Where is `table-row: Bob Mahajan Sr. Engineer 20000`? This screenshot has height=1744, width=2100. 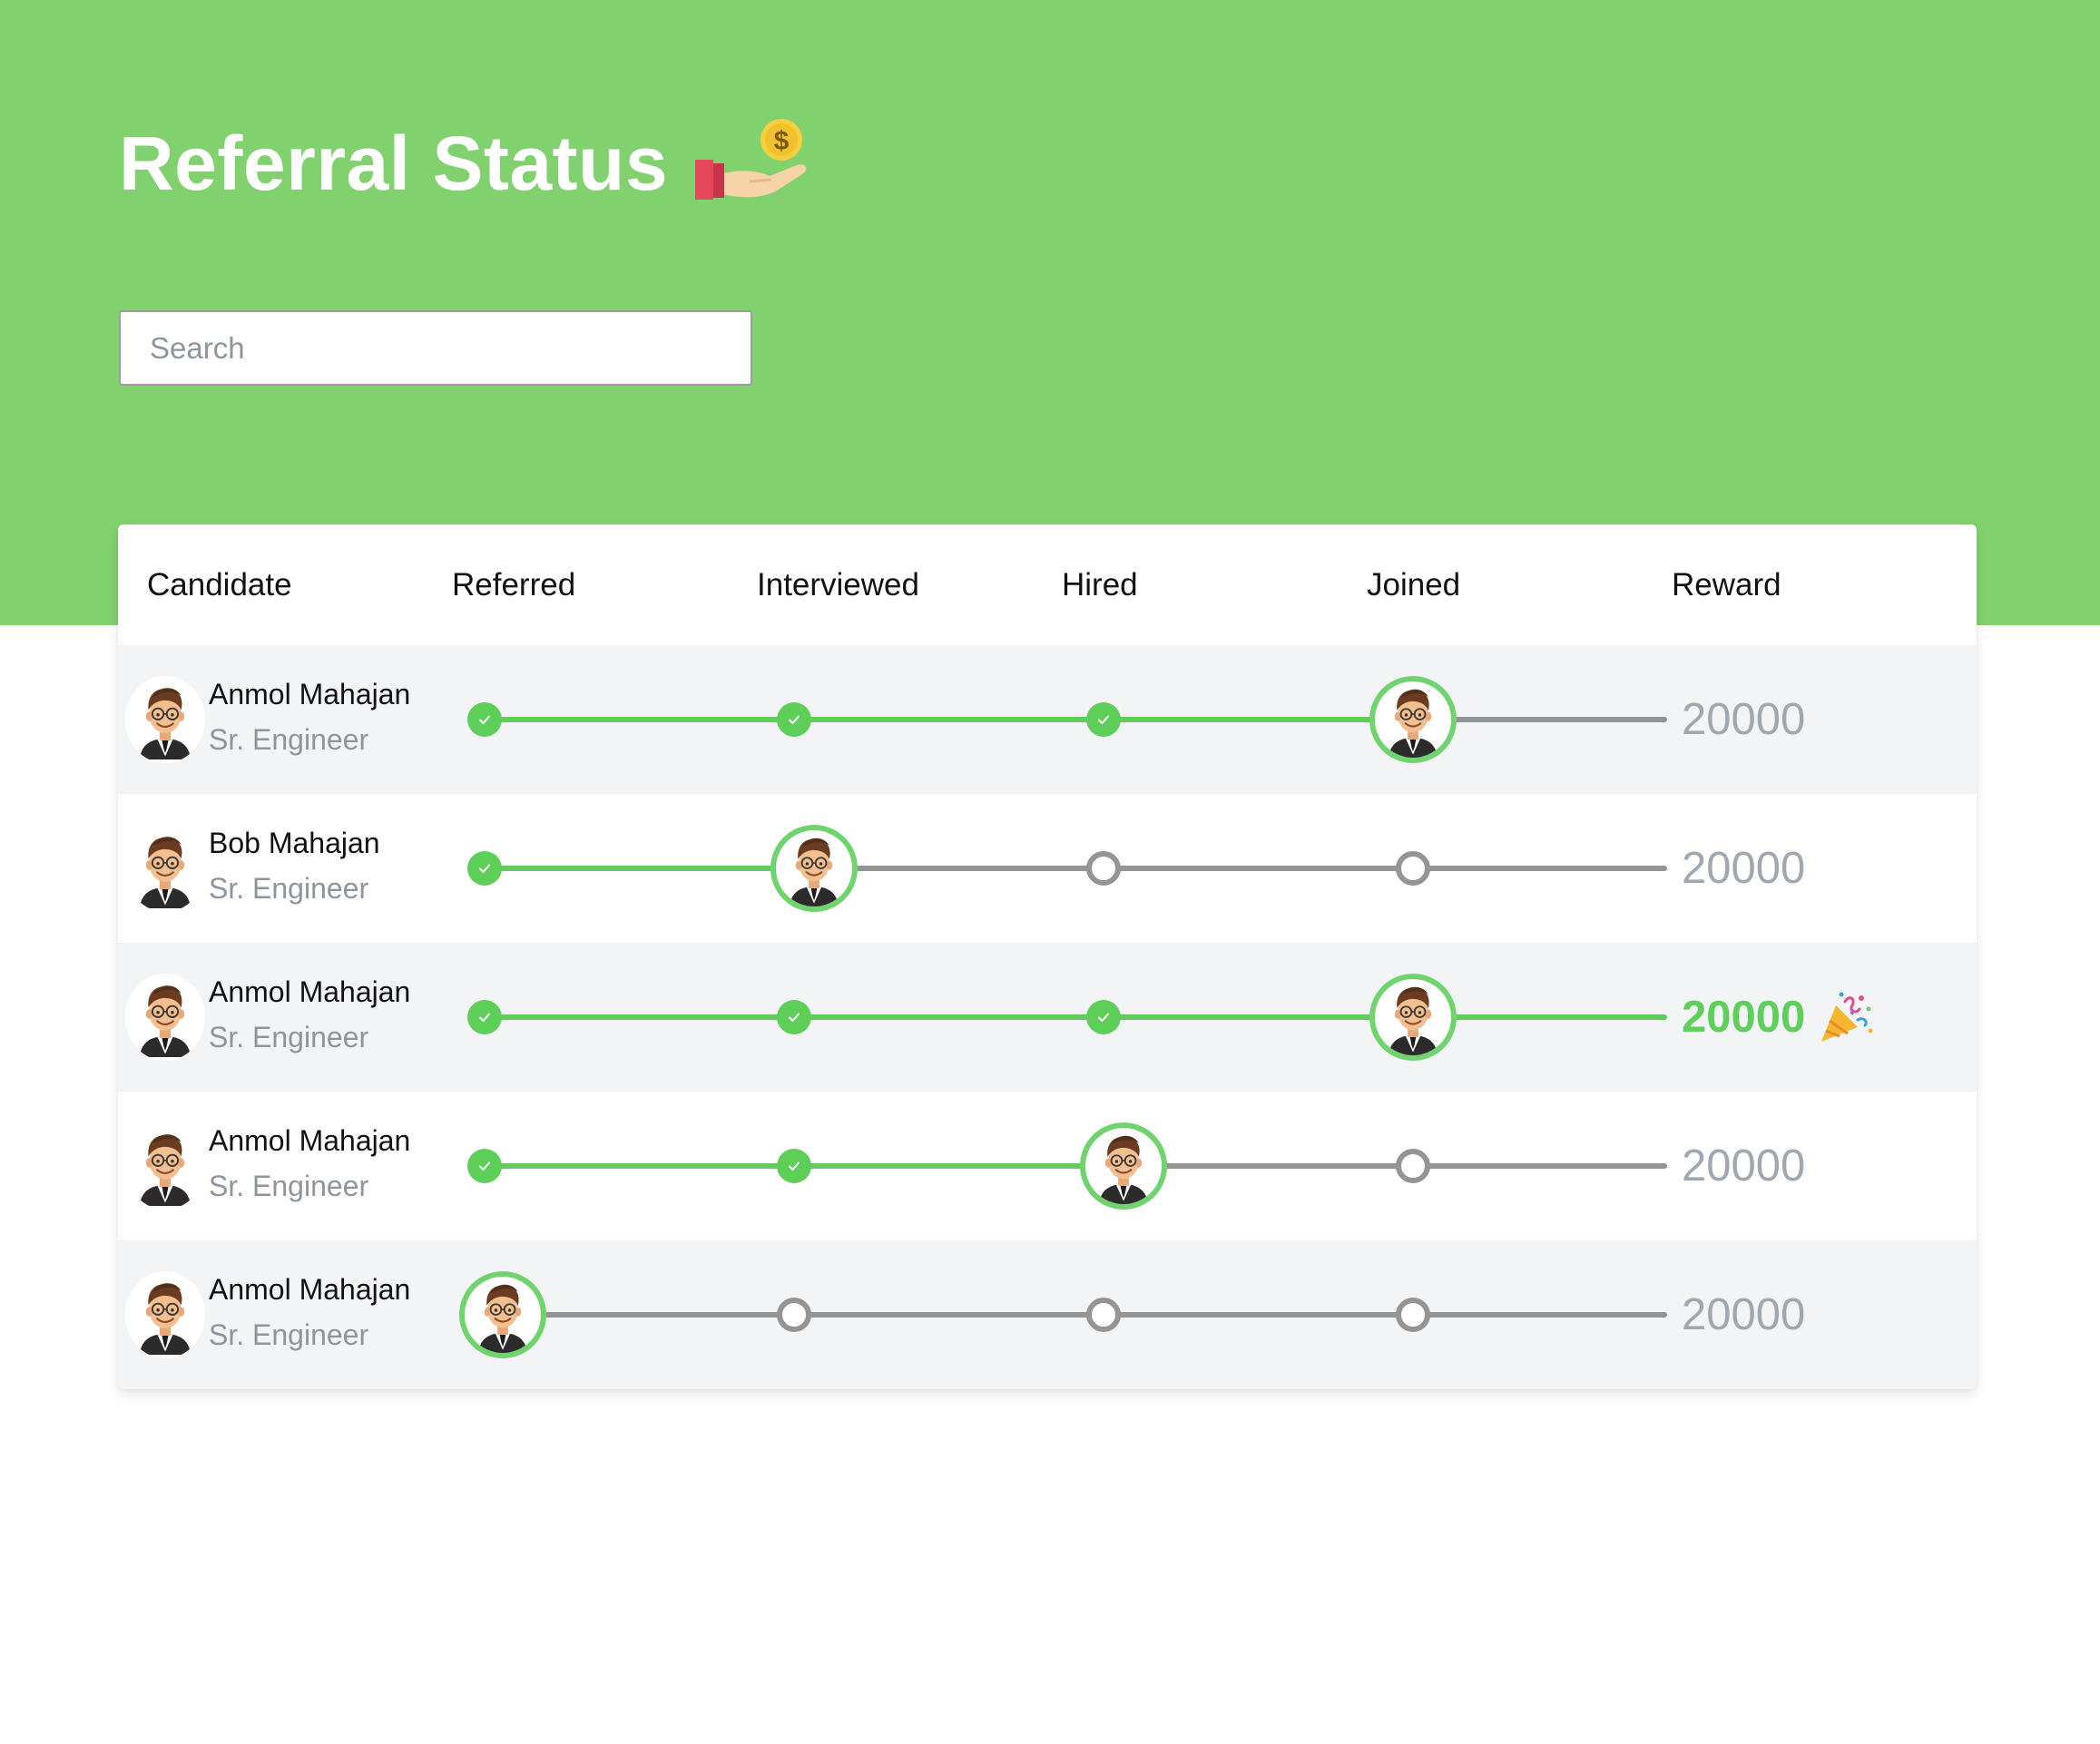
table-row: Bob Mahajan Sr. Engineer 20000 is located at coordinates (1047, 868).